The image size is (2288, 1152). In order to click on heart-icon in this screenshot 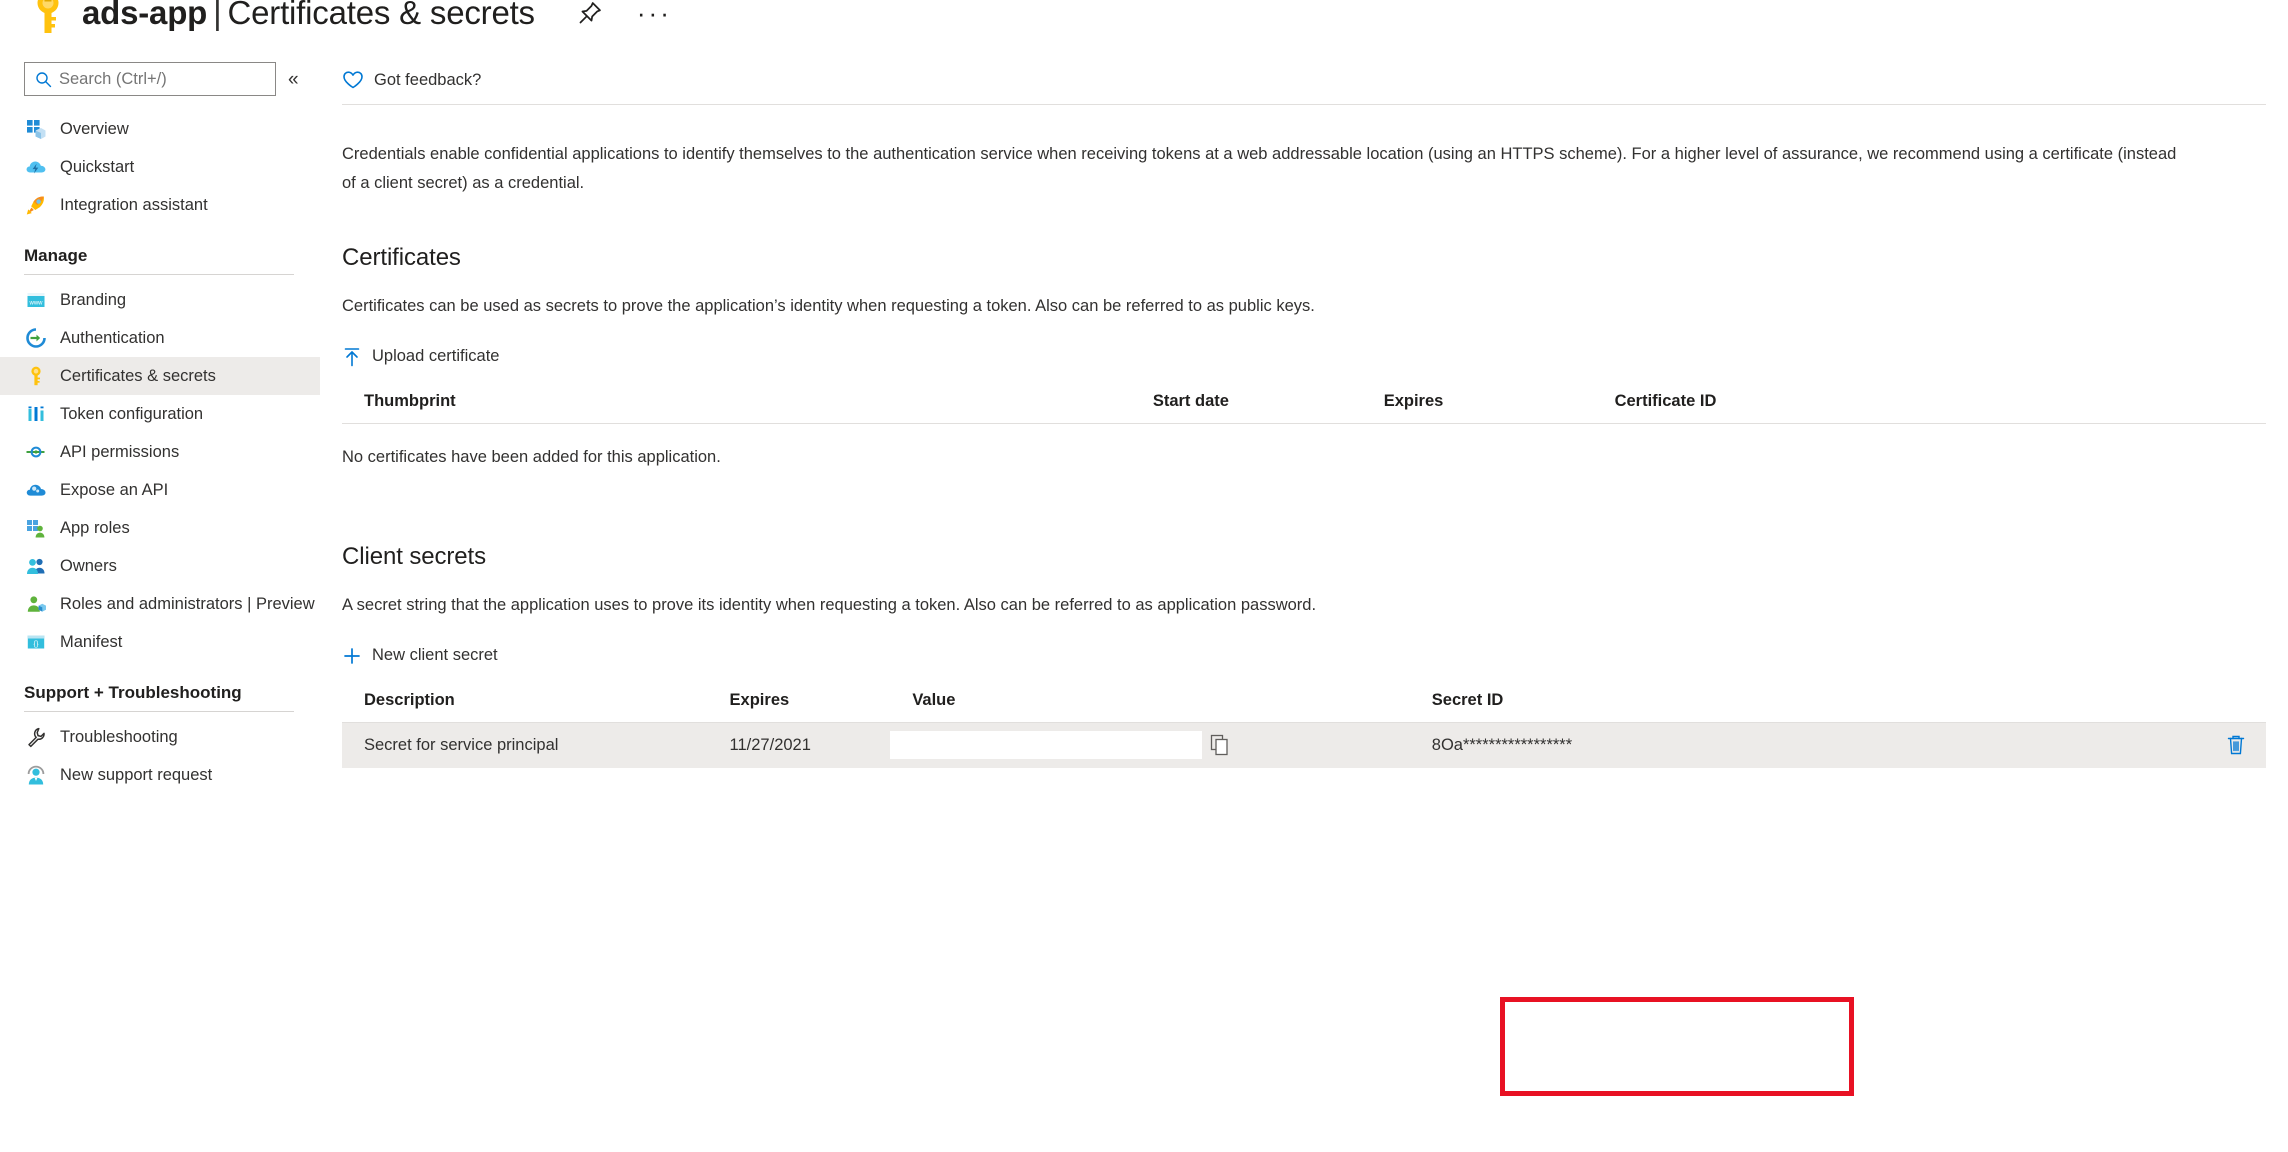, I will do `click(353, 80)`.